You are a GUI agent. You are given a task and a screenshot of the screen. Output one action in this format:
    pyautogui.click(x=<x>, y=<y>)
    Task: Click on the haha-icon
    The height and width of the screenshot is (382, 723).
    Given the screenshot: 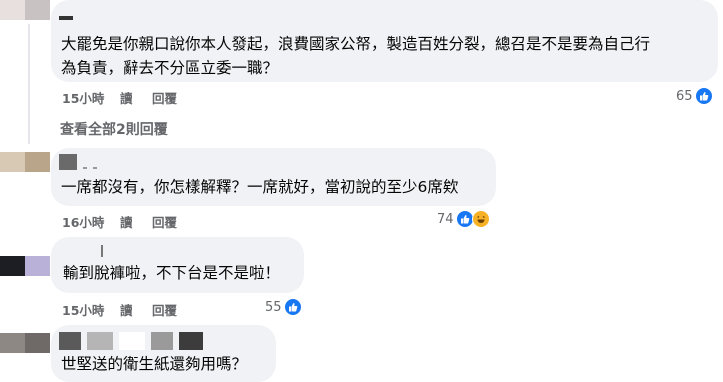 What is the action you would take?
    pyautogui.click(x=480, y=219)
    